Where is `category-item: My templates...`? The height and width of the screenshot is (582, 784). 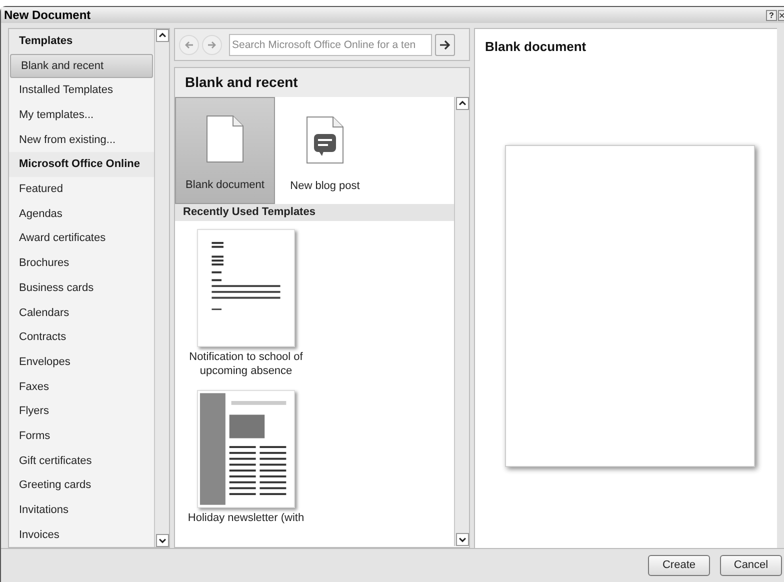
category-item: My templates... is located at coordinates (81, 115).